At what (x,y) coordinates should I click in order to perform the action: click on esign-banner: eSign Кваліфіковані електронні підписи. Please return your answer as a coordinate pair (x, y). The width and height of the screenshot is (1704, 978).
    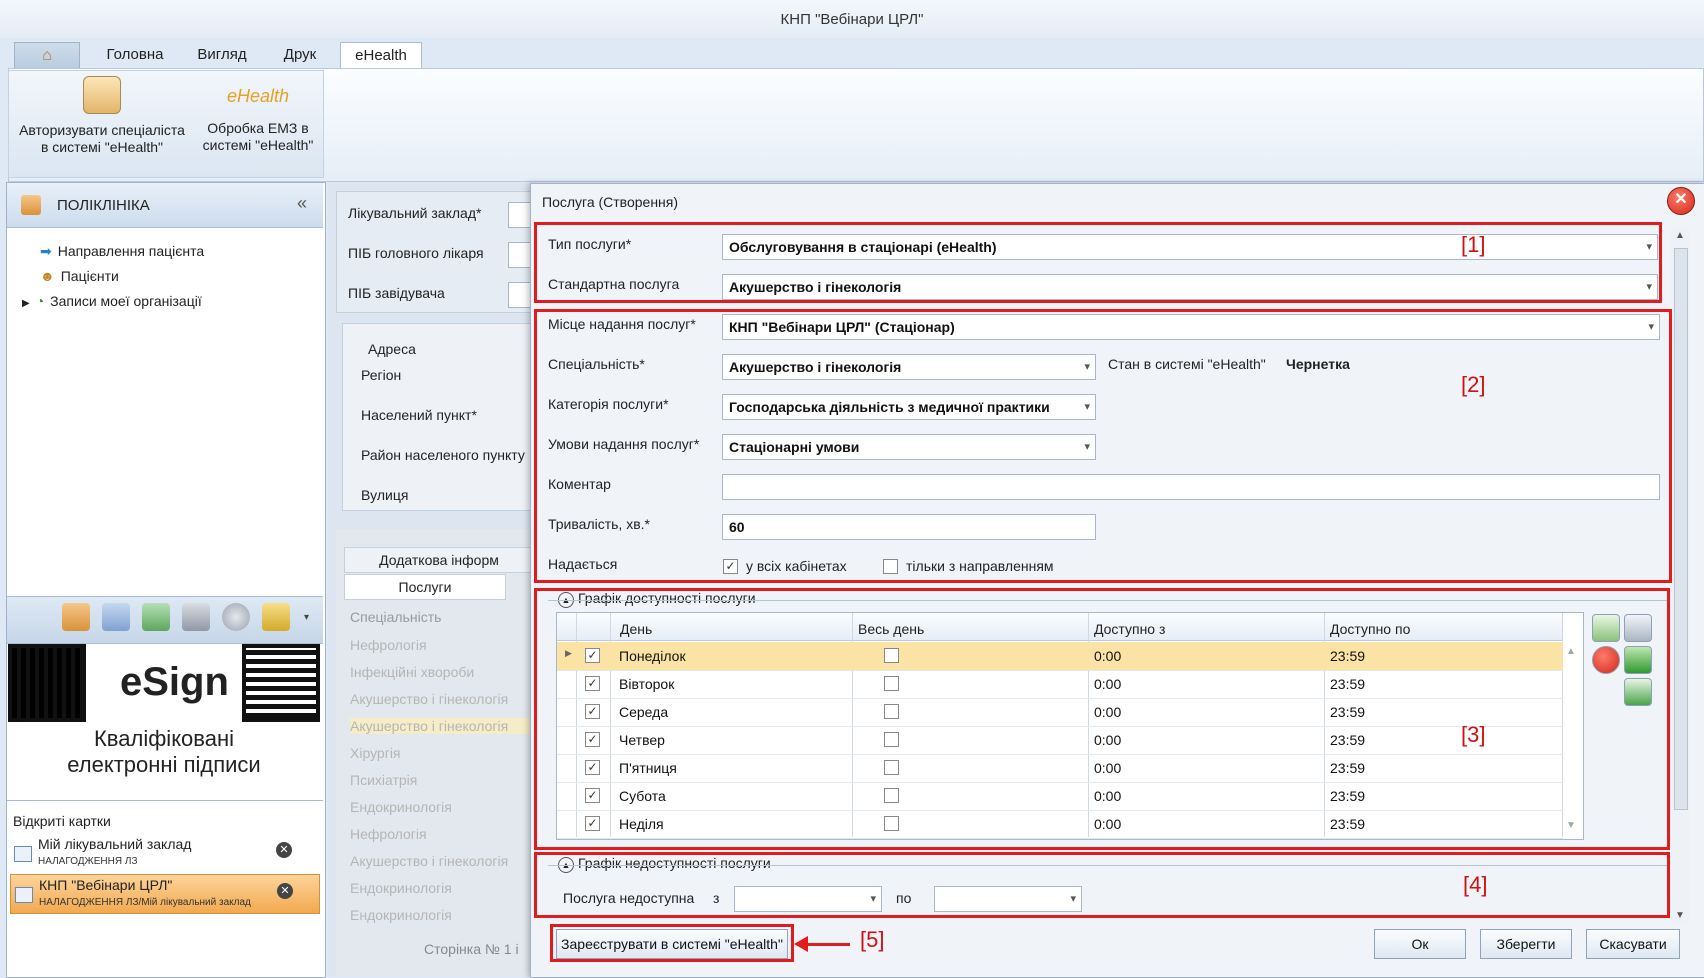
    Looking at the image, I should click on (164, 716).